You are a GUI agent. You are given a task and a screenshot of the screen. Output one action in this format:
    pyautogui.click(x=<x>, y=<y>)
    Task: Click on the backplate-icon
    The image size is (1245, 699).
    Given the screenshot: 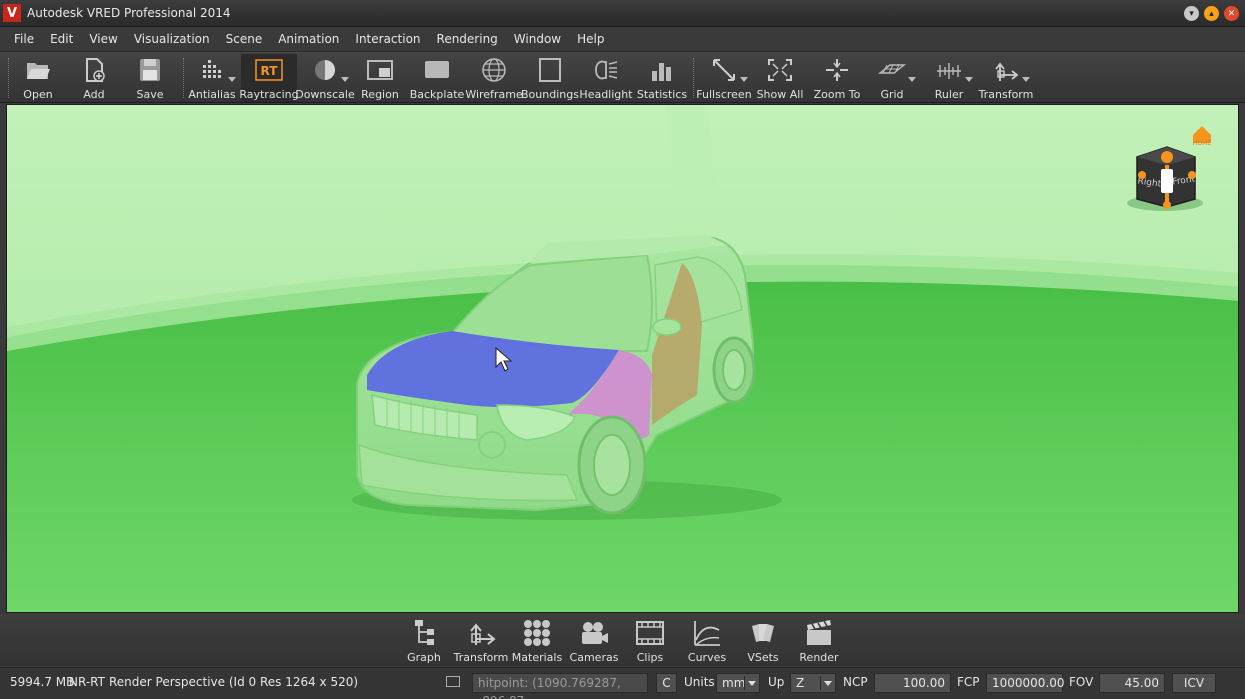 What is the action you would take?
    pyautogui.click(x=437, y=69)
    